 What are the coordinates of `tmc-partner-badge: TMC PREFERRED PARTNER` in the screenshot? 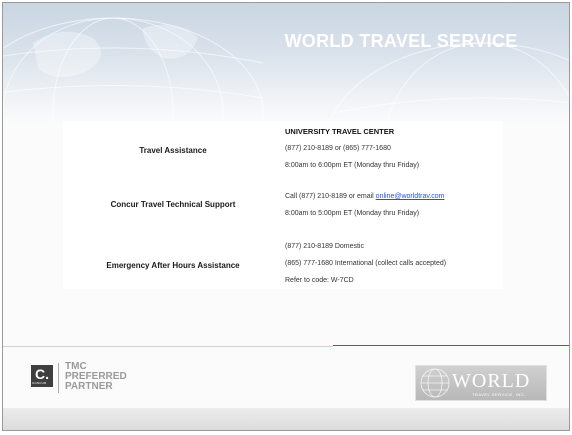 It's located at (96, 377).